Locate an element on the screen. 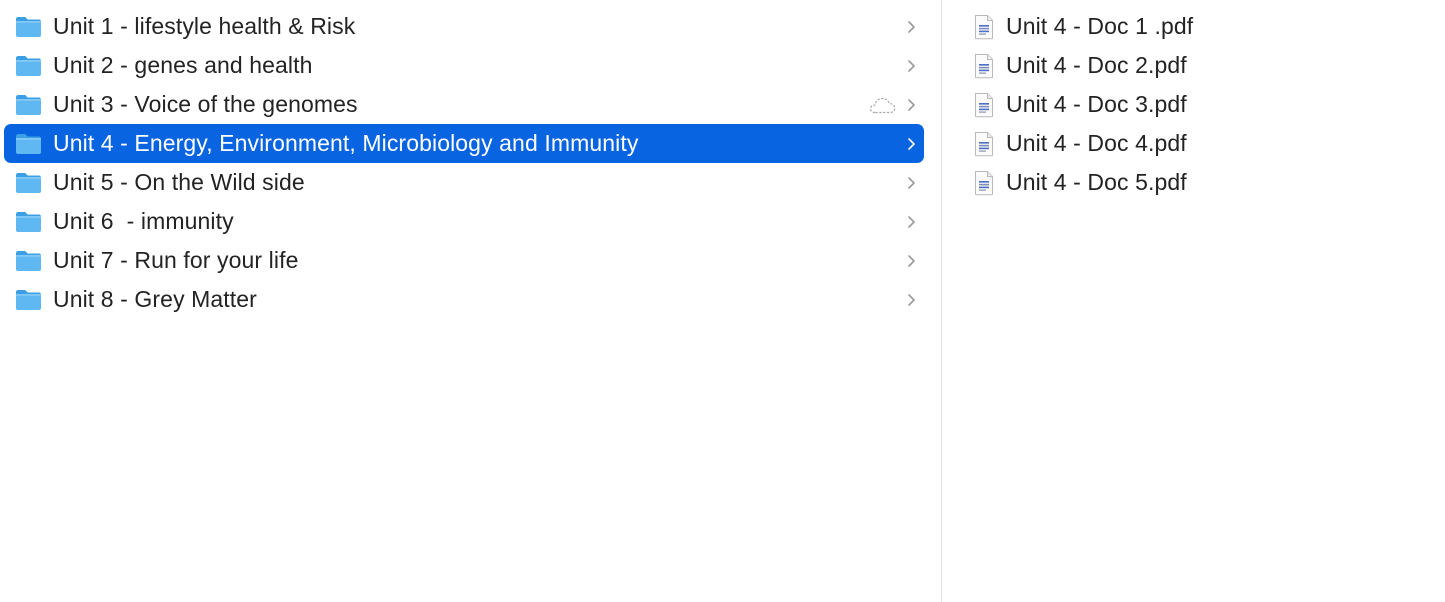  file-row: Unit 4 - Doc 4.pdf is located at coordinates (1182, 143).